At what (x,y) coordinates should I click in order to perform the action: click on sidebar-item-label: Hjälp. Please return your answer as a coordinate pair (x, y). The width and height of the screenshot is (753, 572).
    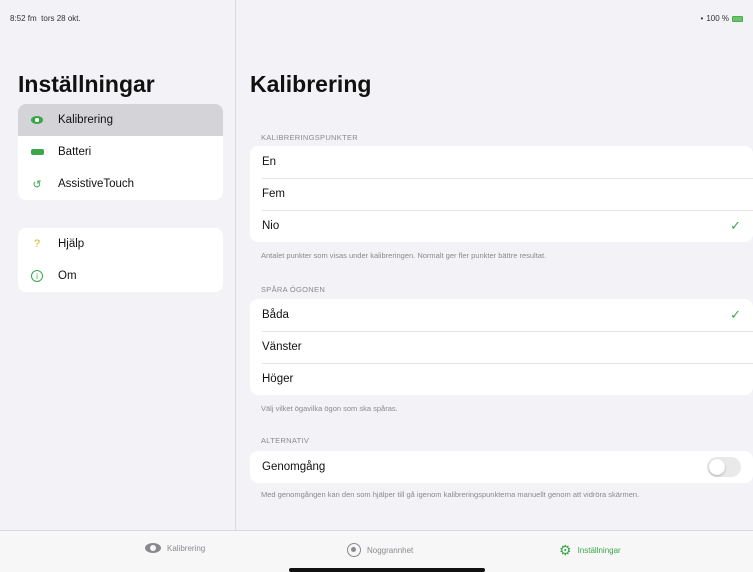
    Looking at the image, I should click on (71, 244).